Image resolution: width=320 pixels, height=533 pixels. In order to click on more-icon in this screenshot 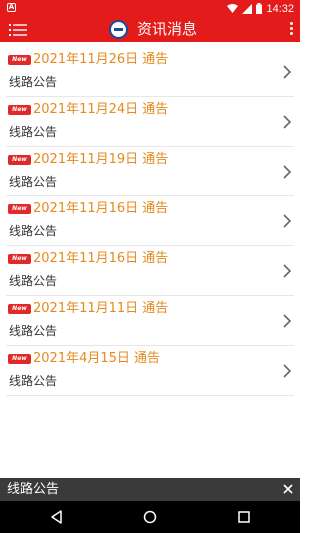, I will do `click(291, 30)`.